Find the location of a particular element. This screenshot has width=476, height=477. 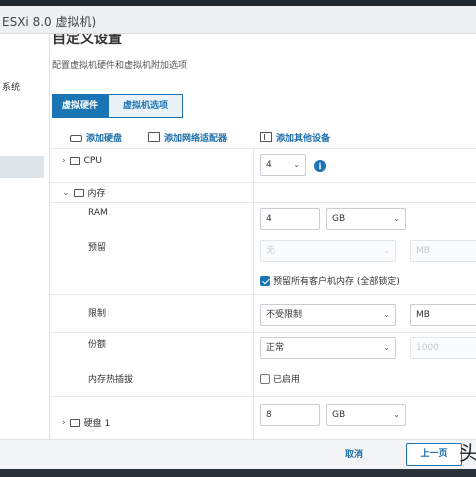

dialog-title: ESXi 8.0 虚拟机) is located at coordinates (49, 22).